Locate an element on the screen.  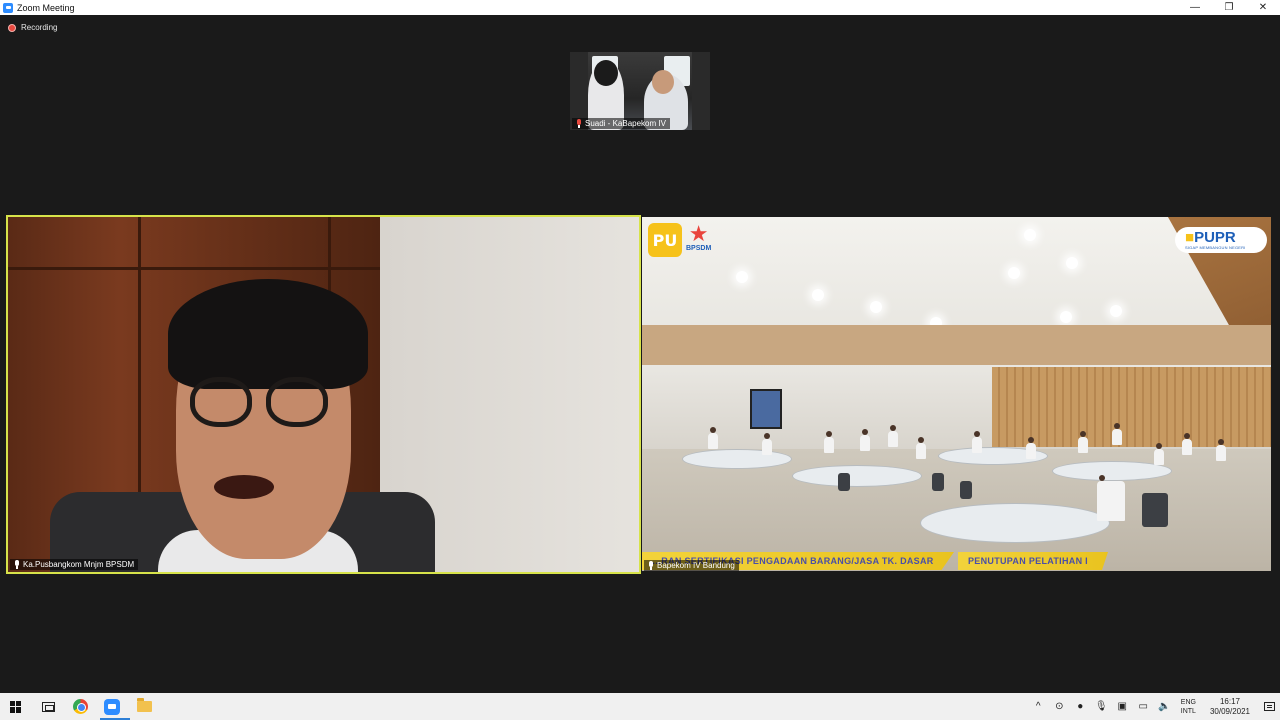
cabinet-edge is located at coordinates (194, 268).